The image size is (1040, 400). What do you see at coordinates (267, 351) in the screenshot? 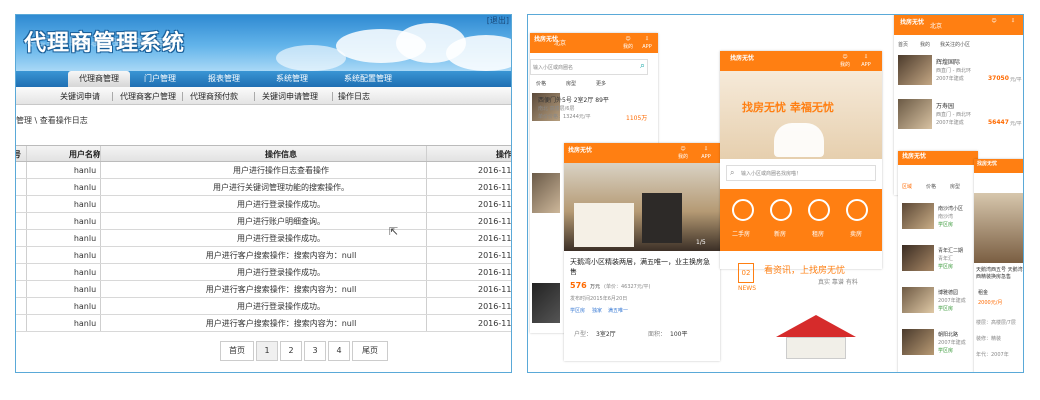
I see `pager-page-1: 1` at bounding box center [267, 351].